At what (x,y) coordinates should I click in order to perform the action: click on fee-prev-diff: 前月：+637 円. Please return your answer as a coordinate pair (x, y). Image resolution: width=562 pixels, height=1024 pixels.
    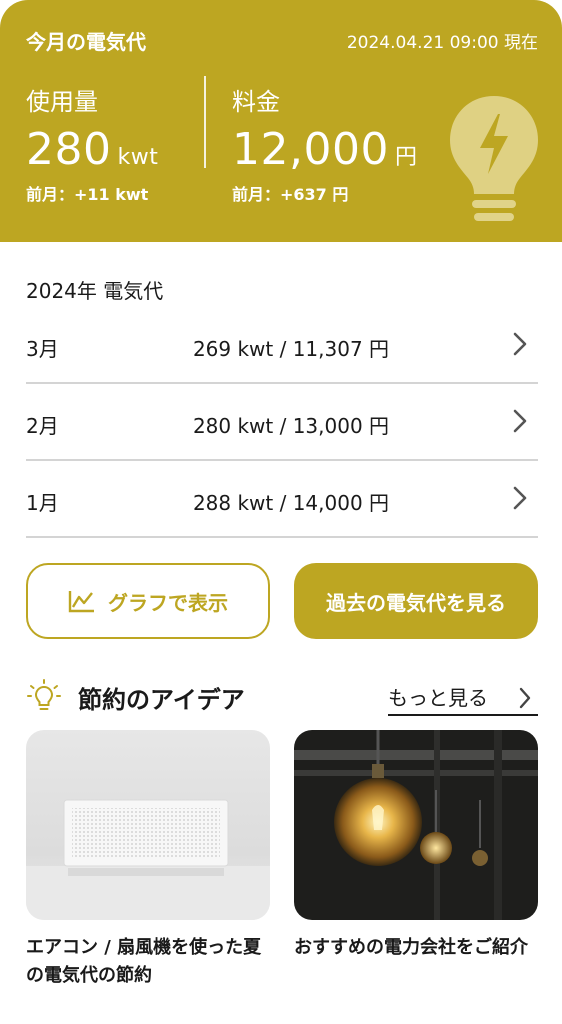
    Looking at the image, I should click on (290, 194).